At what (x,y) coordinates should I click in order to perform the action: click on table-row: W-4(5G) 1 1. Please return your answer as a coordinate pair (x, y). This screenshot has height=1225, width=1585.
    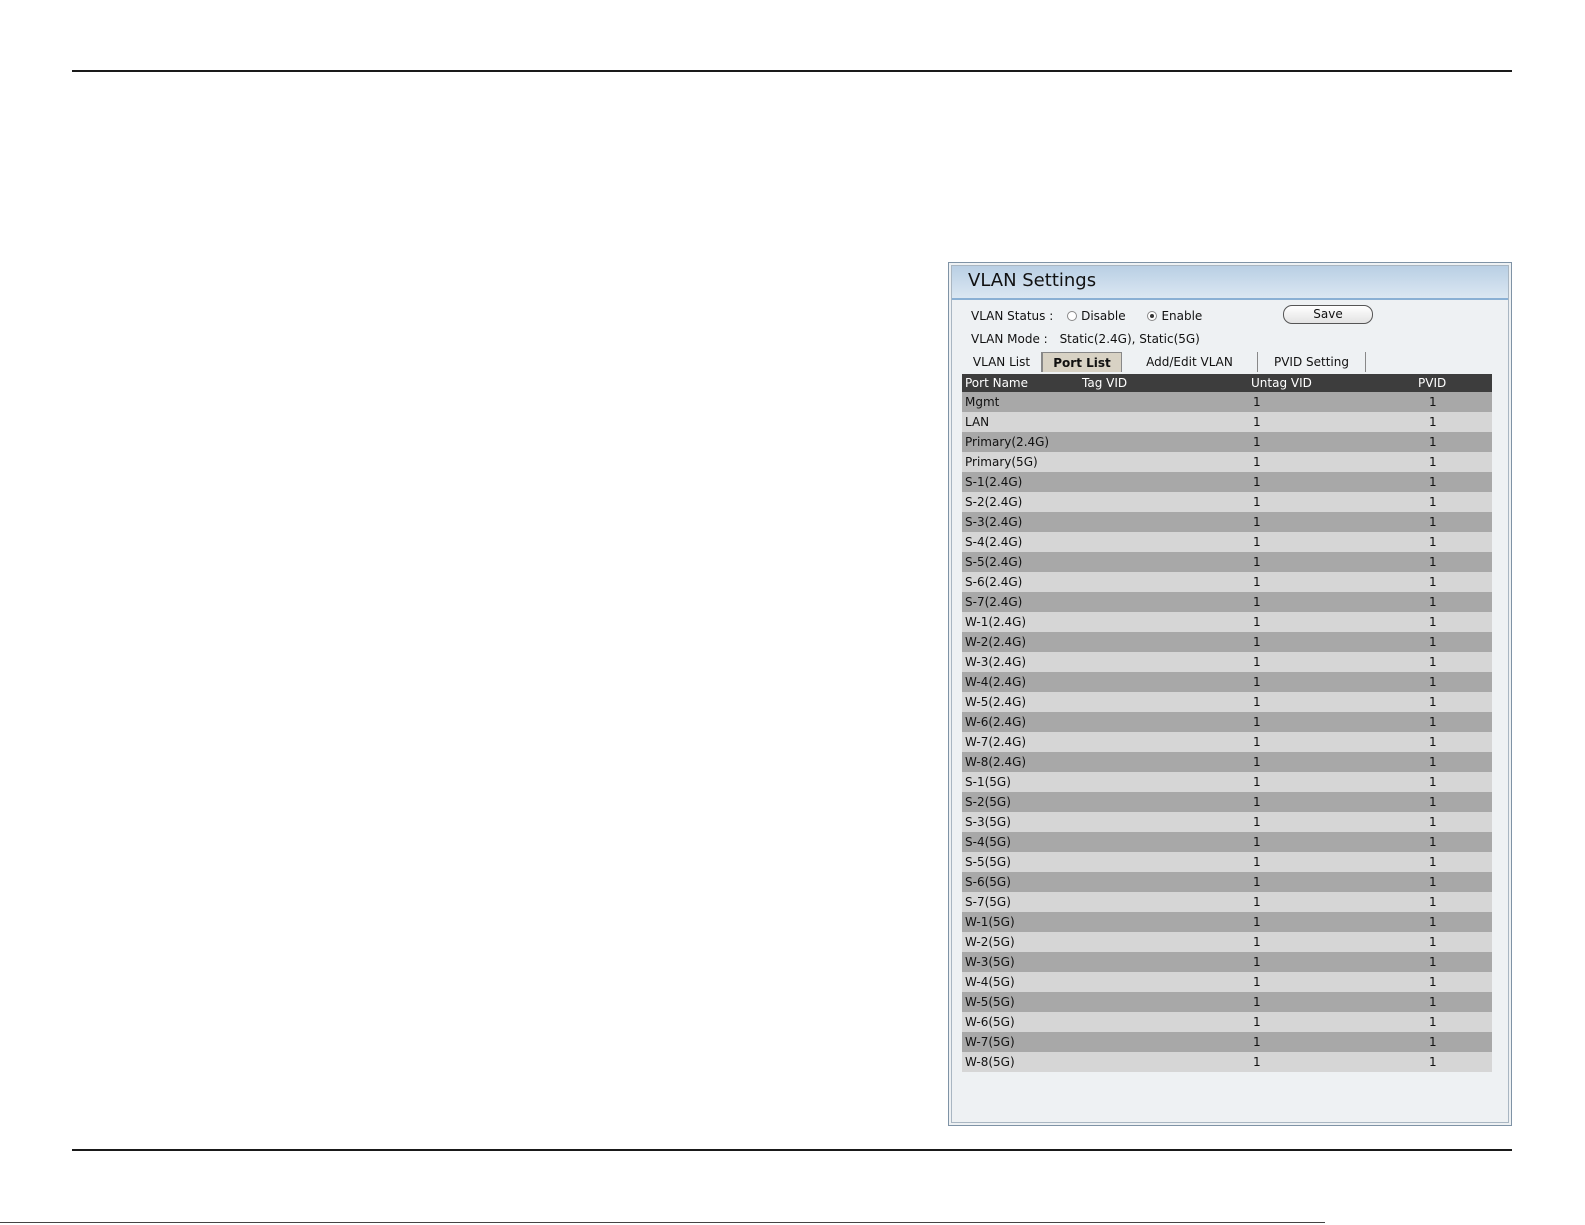
    Looking at the image, I should click on (1227, 982).